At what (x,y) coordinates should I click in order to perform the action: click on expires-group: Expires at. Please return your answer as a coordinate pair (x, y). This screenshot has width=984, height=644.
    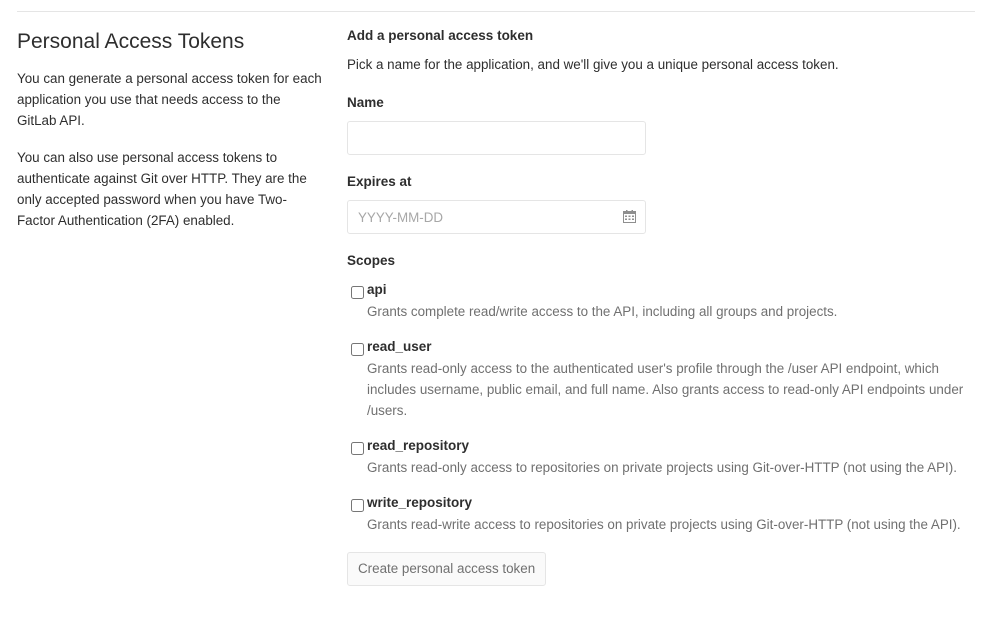
    Looking at the image, I should click on (659, 203).